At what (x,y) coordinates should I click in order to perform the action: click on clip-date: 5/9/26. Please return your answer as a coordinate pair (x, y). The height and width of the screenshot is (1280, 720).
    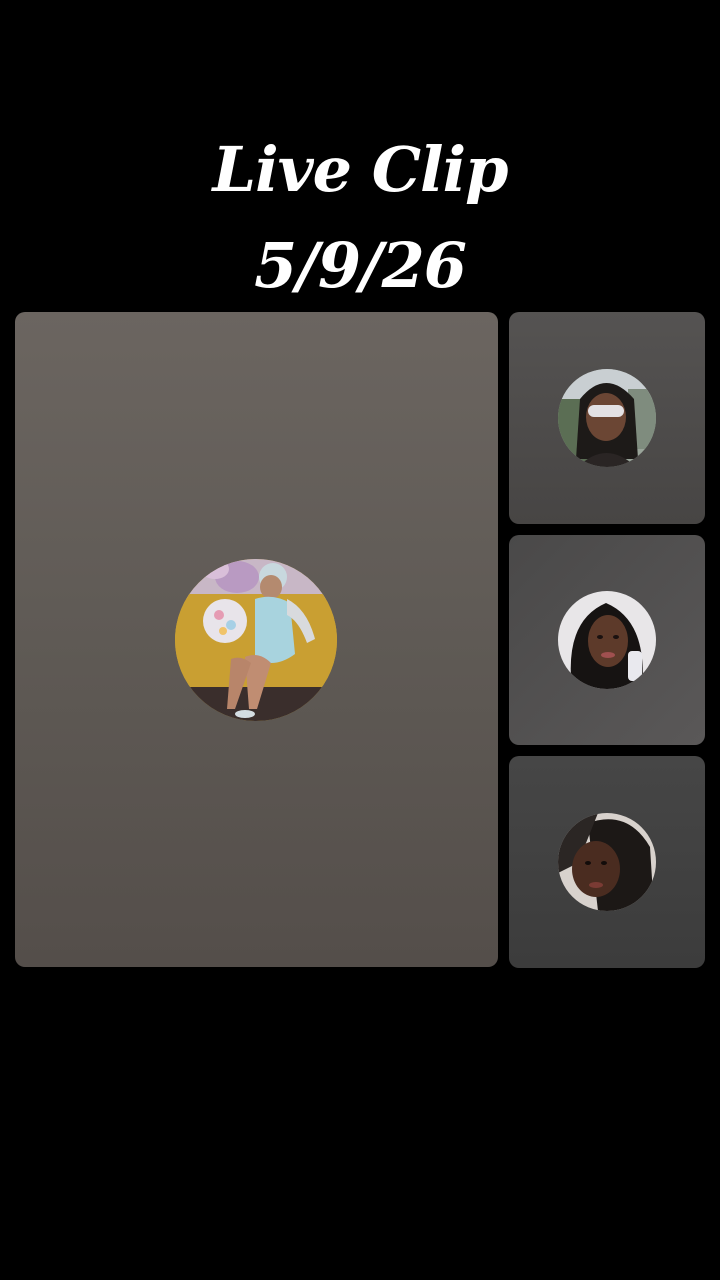
    Looking at the image, I should click on (360, 265).